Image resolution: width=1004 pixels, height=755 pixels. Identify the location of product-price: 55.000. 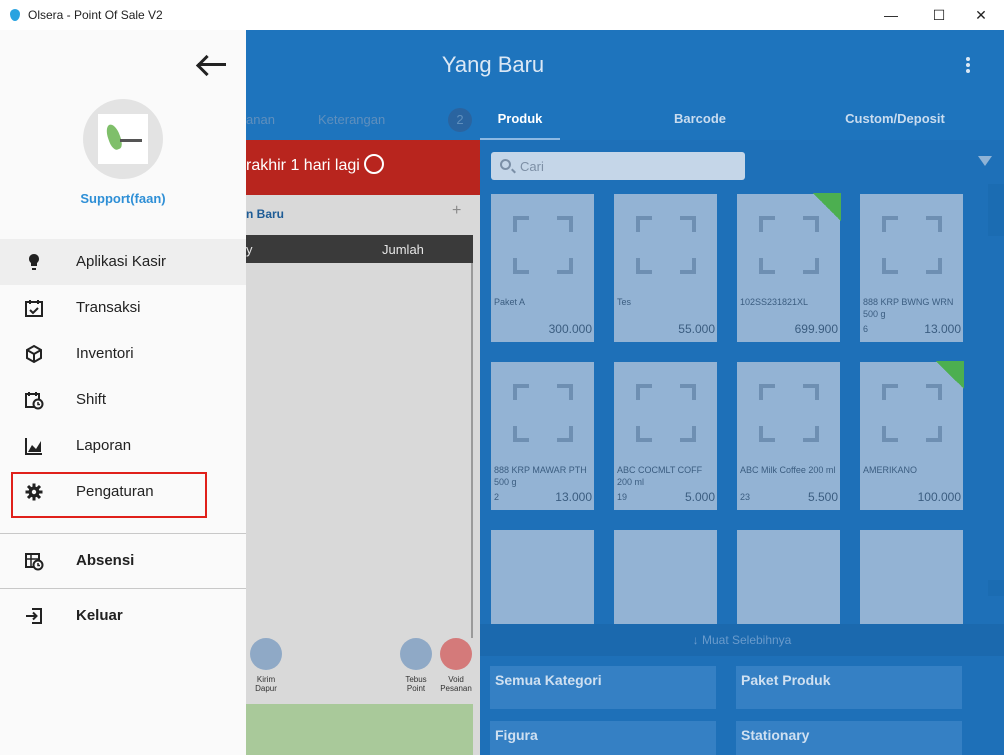
(696, 329).